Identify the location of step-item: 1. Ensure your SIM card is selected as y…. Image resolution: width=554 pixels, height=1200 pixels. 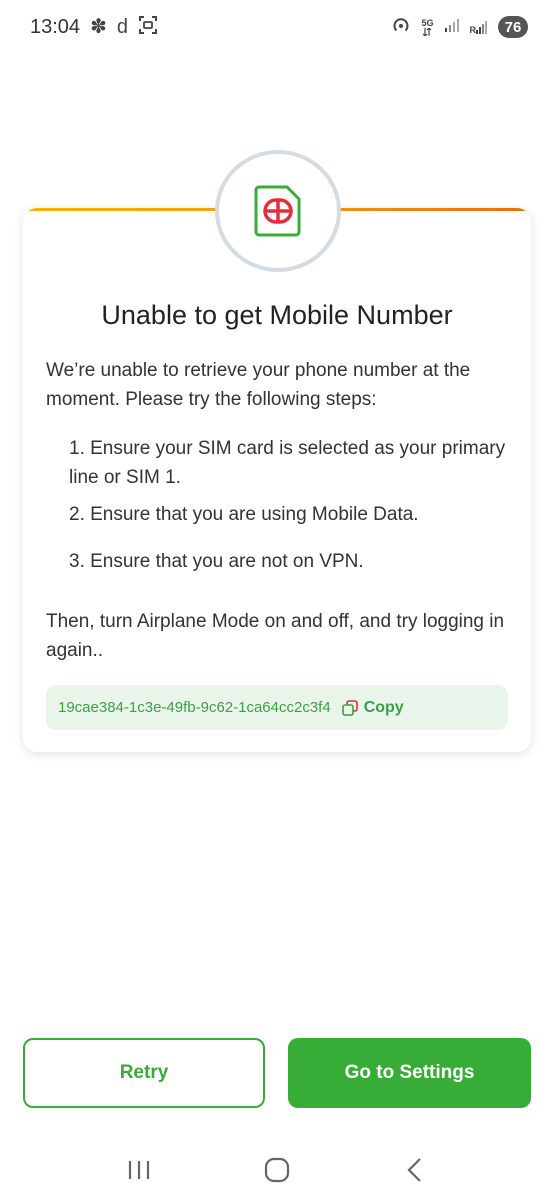
(287, 463).